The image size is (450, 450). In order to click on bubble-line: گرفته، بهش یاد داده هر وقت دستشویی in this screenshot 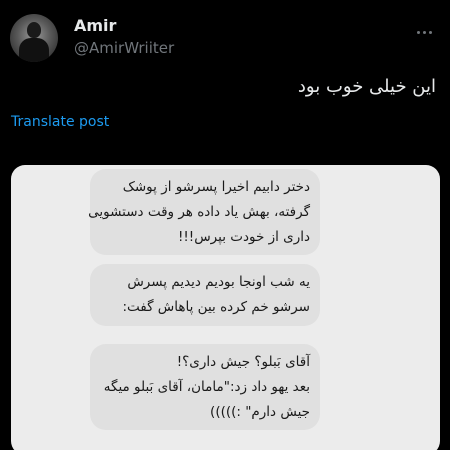, I will do `click(199, 212)`.